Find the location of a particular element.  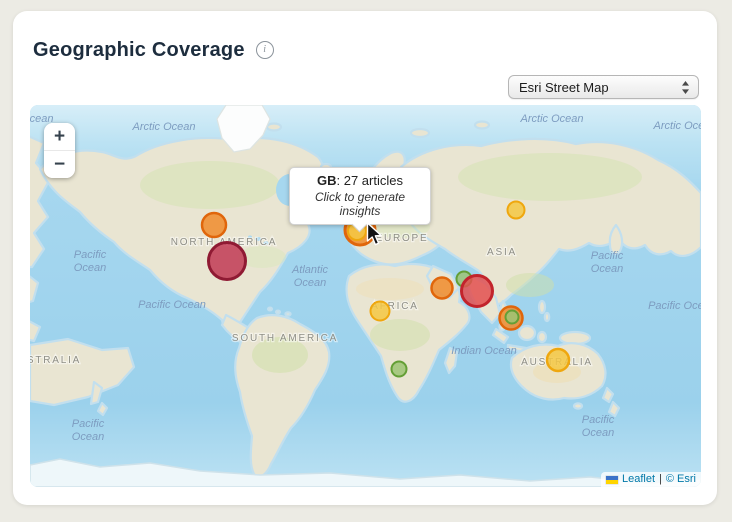

esri-link: © Esri is located at coordinates (681, 479).